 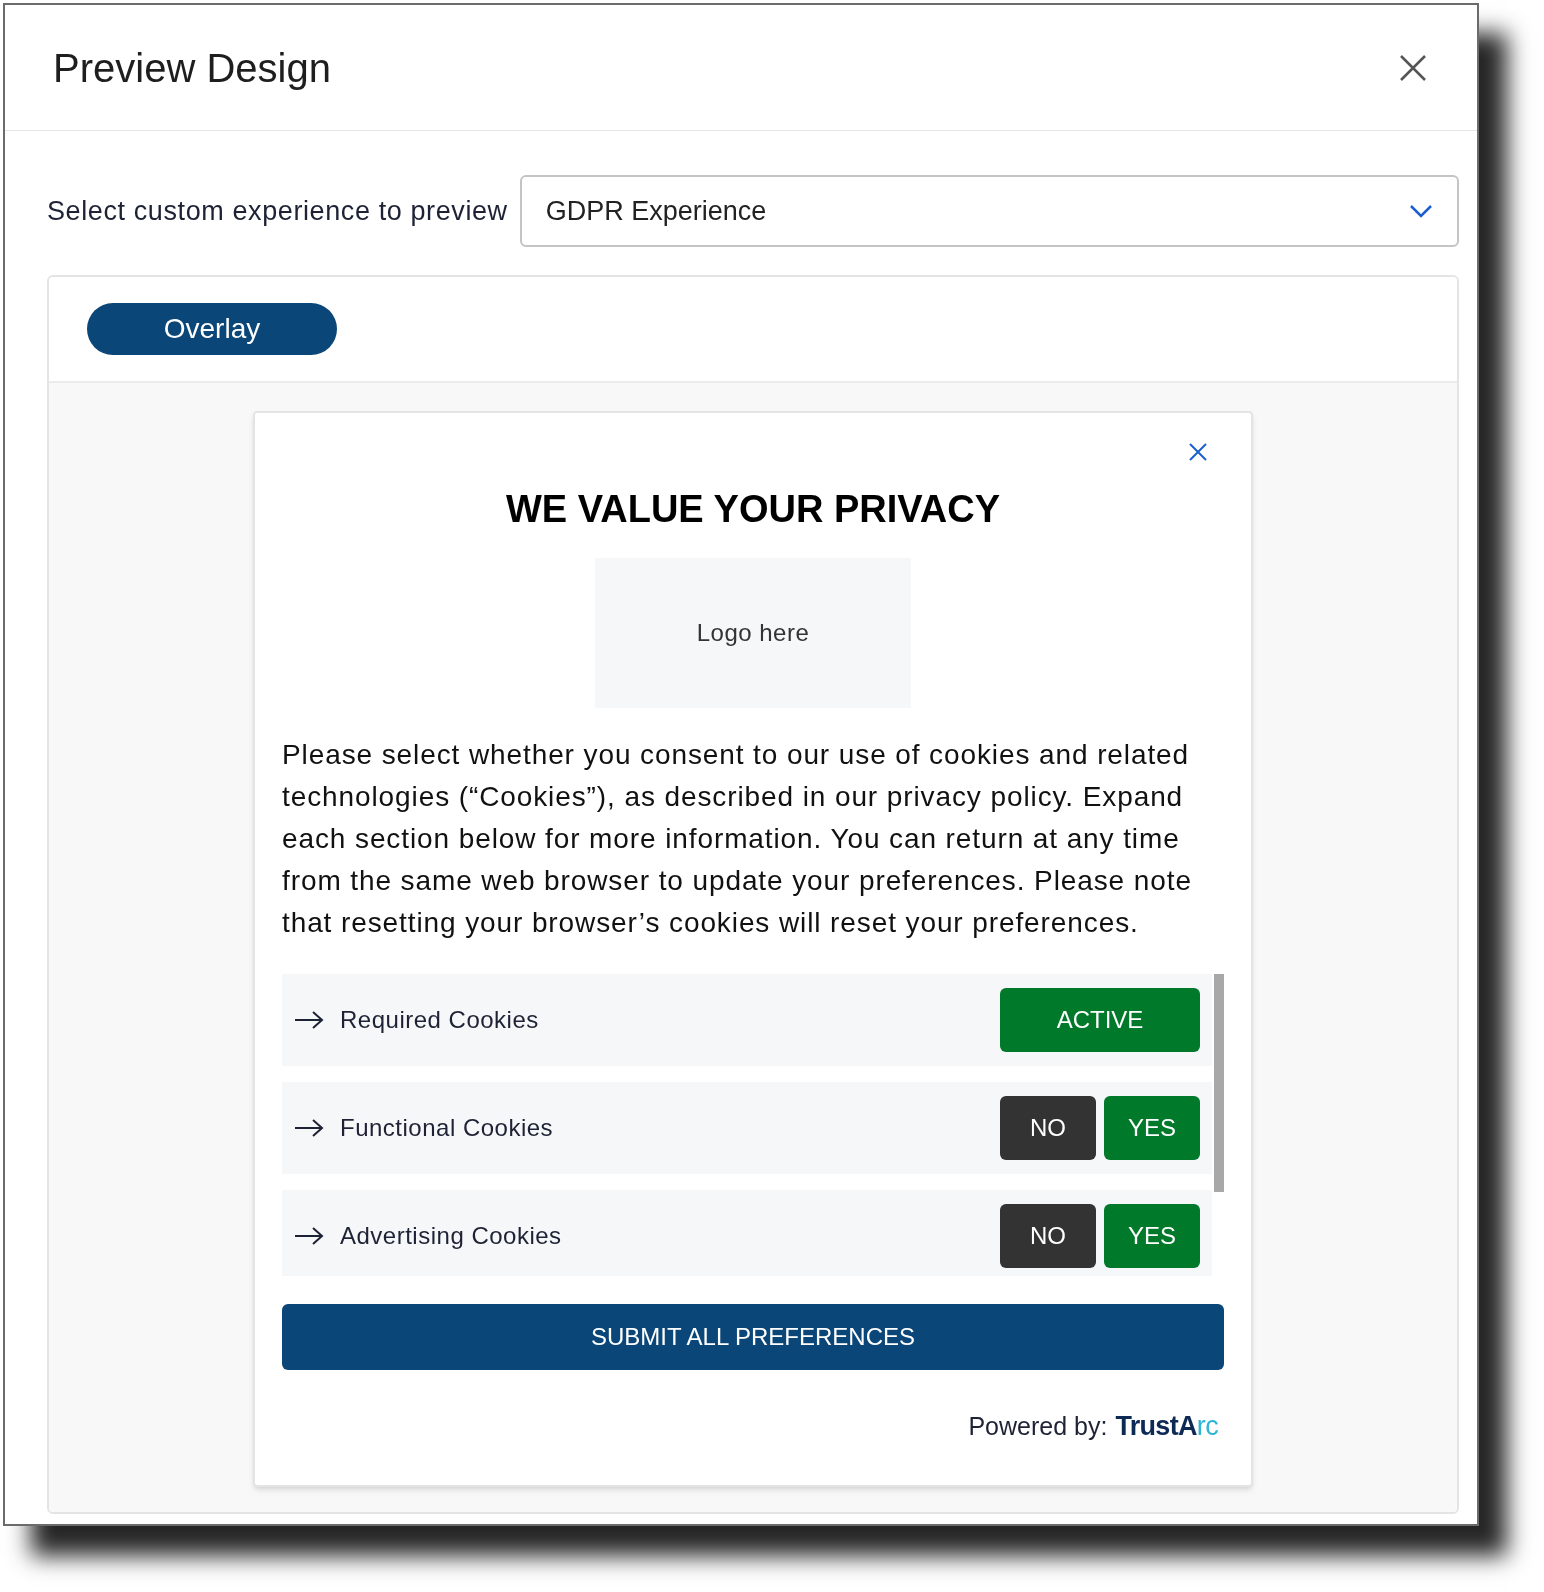 I want to click on logo-placeholder-text: Logo here, so click(x=753, y=633).